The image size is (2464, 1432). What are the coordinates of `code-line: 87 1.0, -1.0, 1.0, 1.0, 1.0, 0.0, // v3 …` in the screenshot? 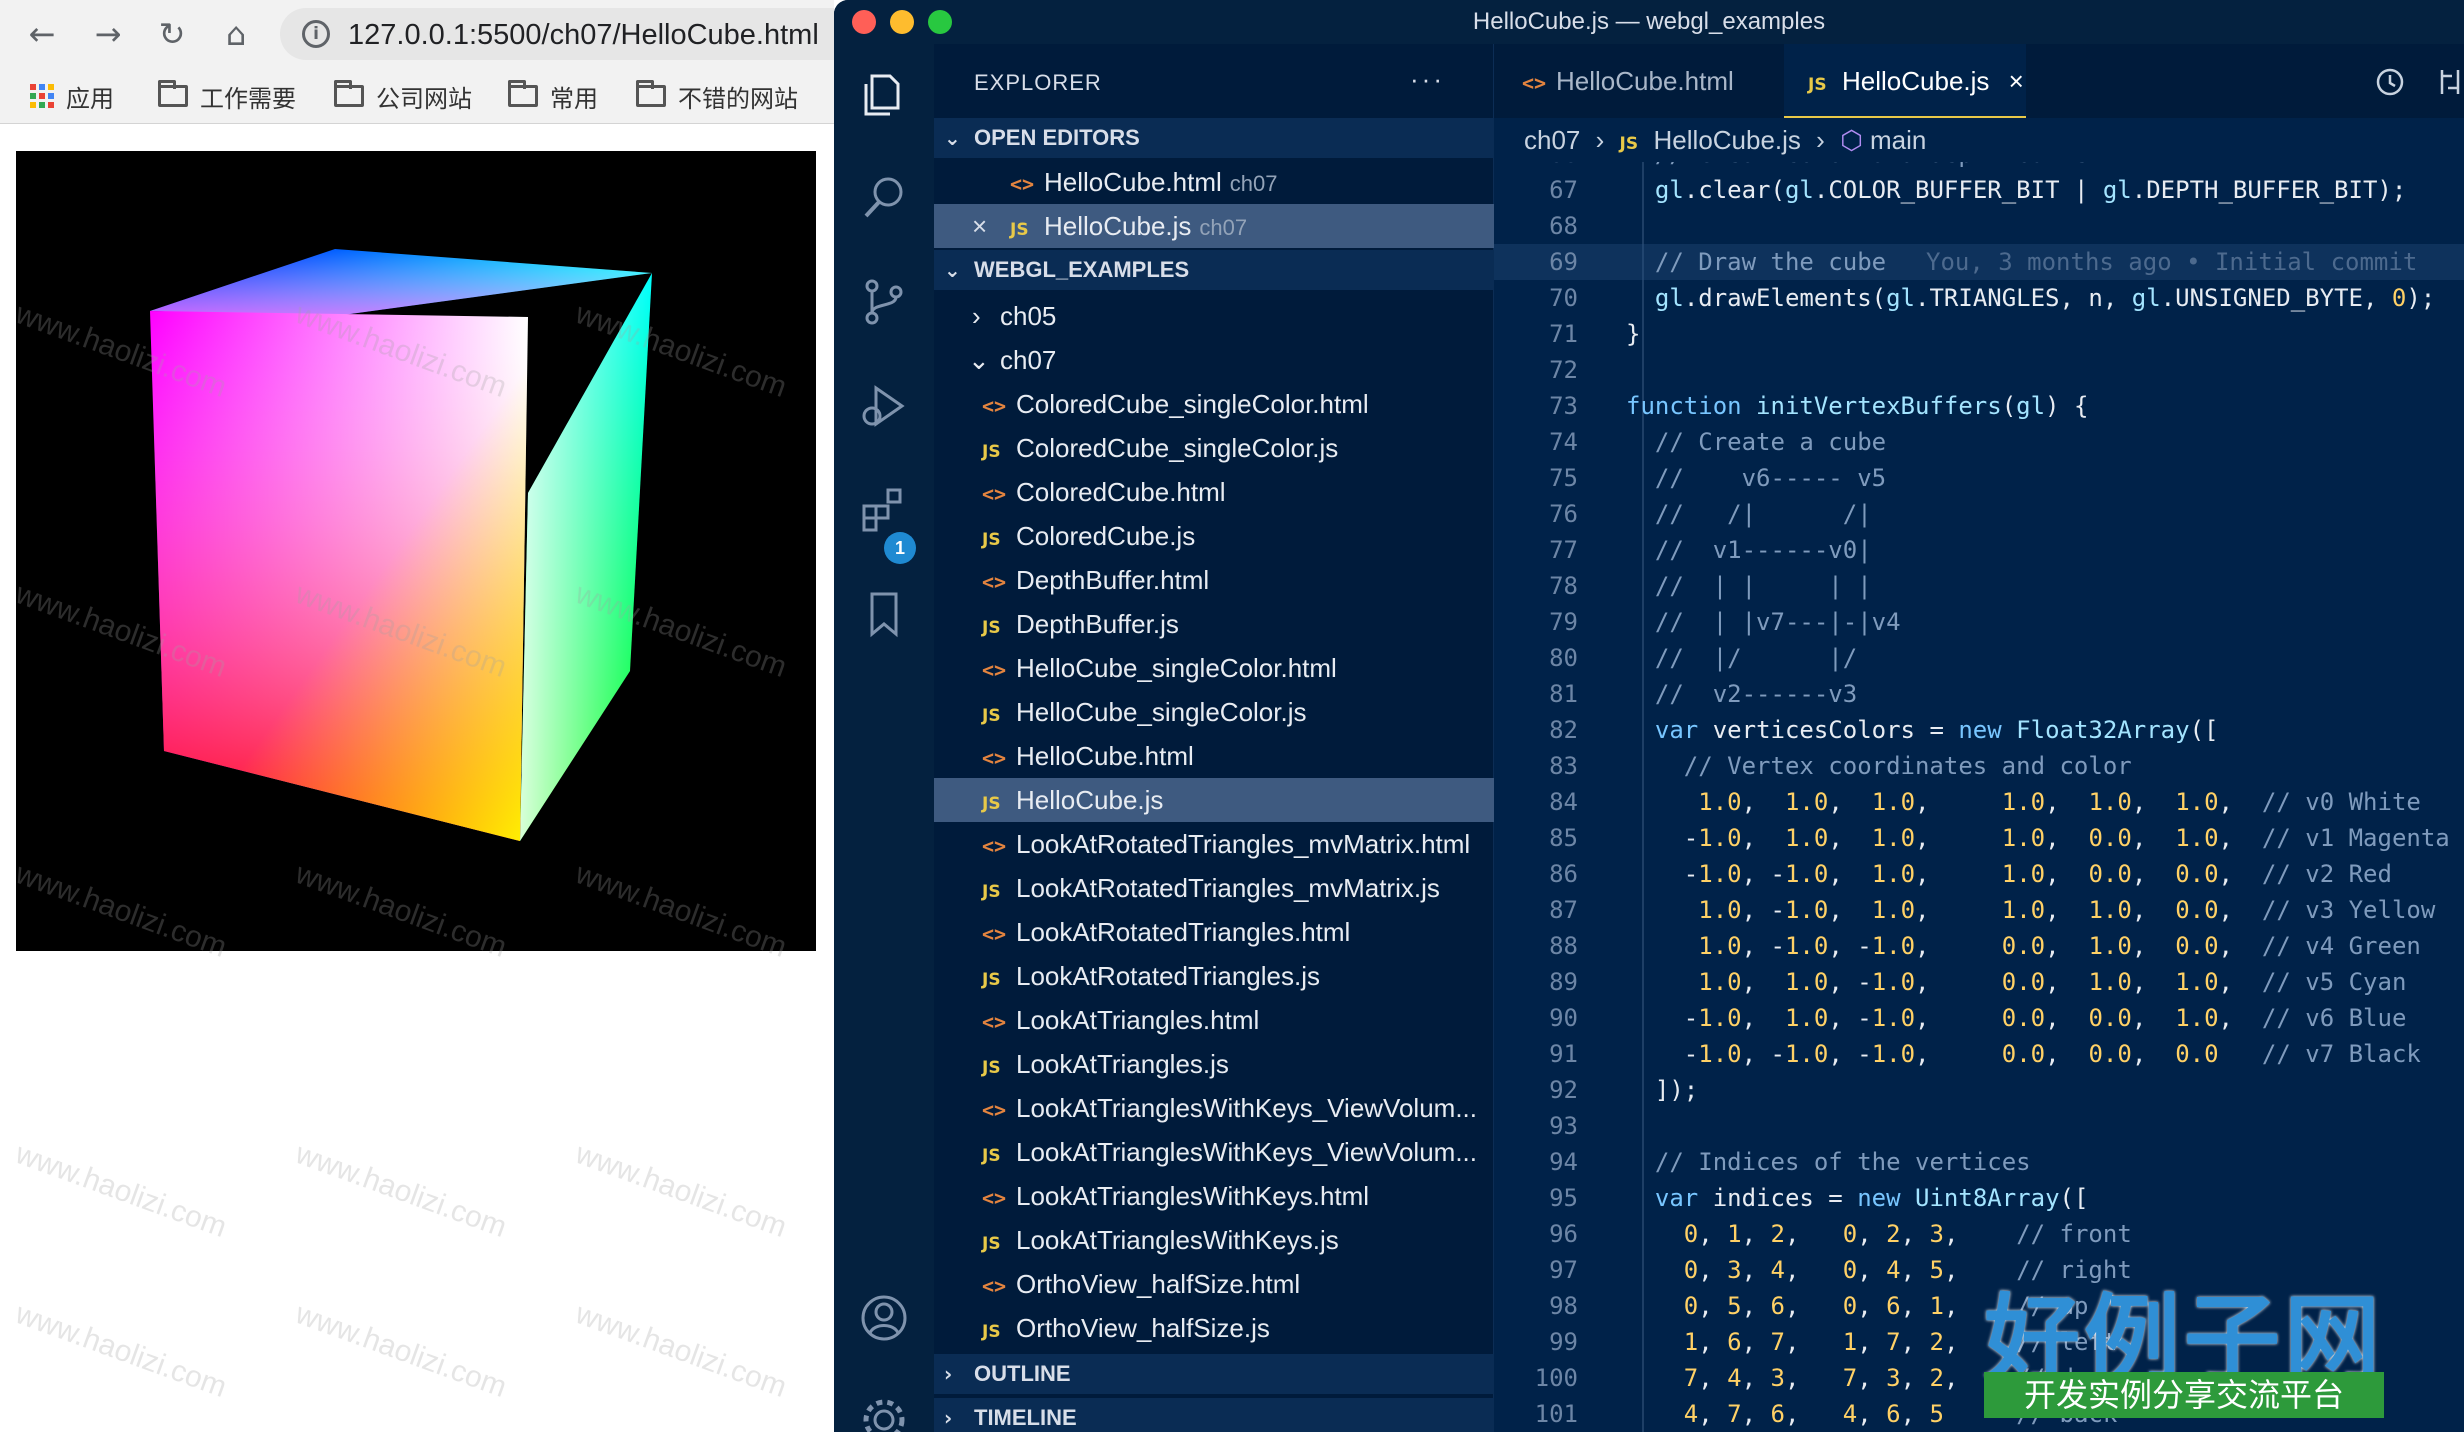 It's located at (1979, 910).